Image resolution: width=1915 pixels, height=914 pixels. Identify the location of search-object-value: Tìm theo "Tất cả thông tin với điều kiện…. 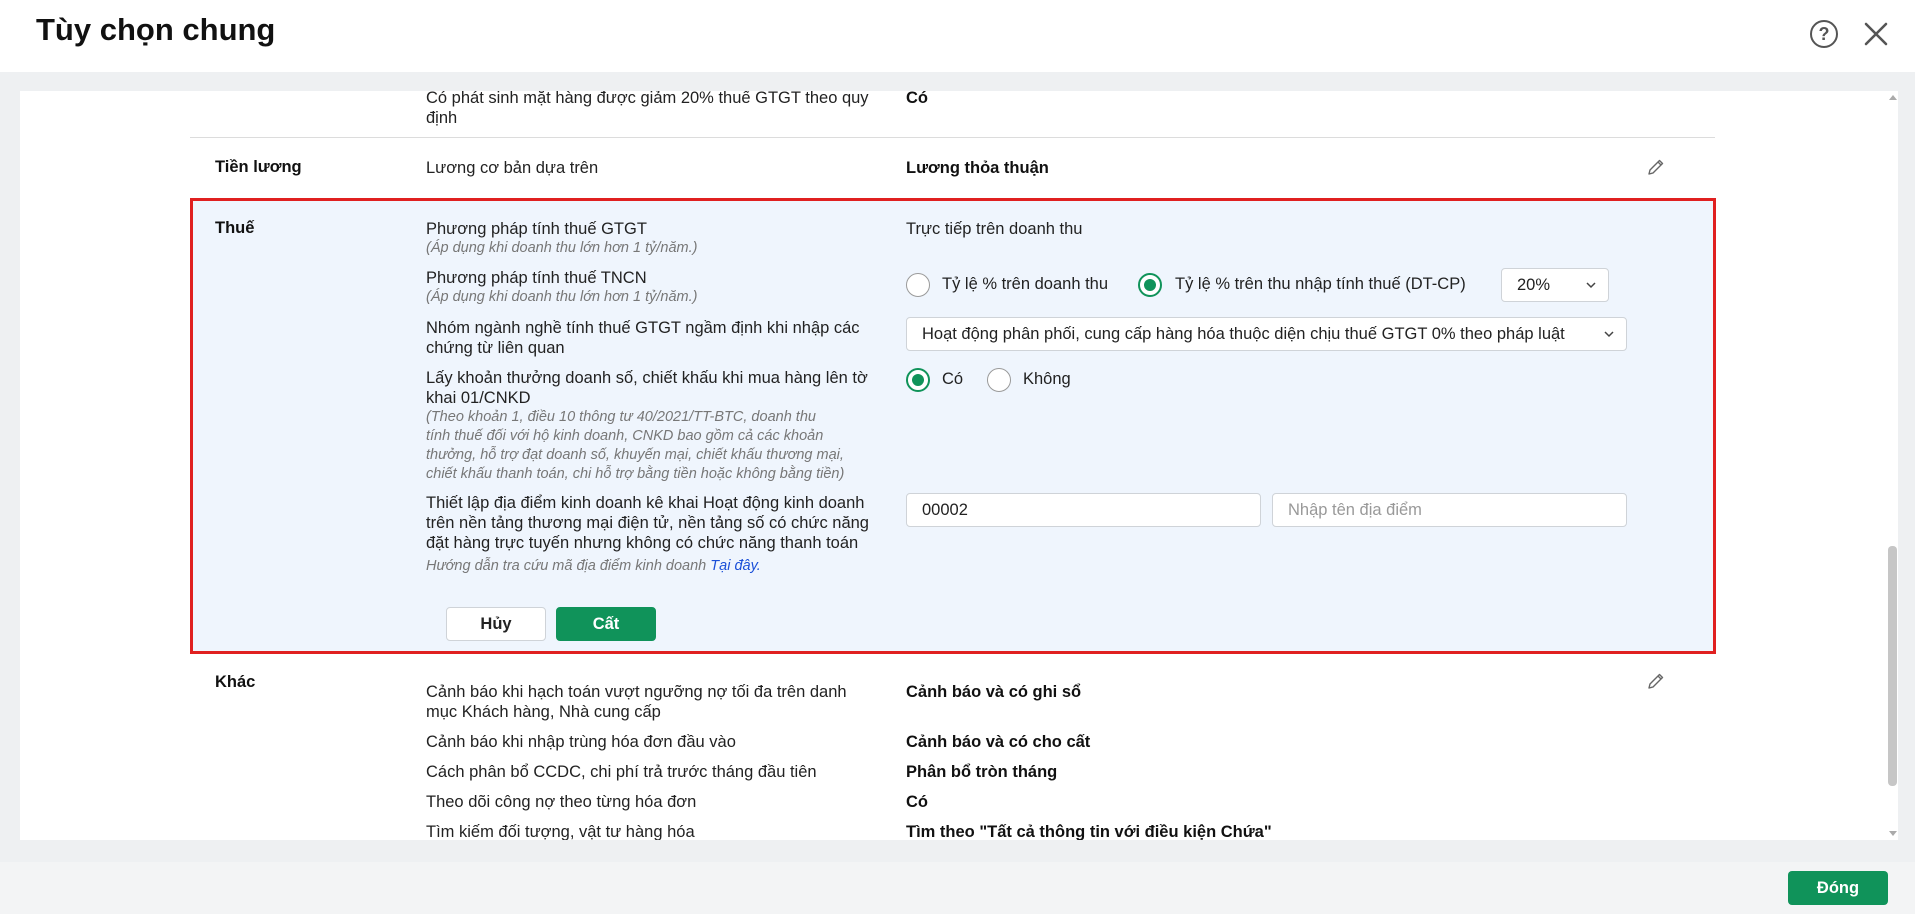
(1089, 831).